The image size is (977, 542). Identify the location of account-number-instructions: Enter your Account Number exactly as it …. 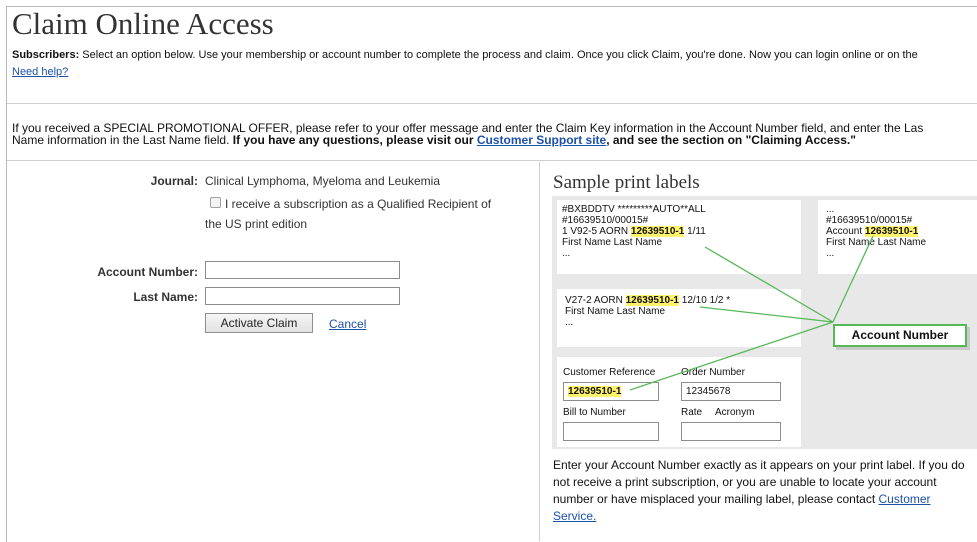
(763, 491).